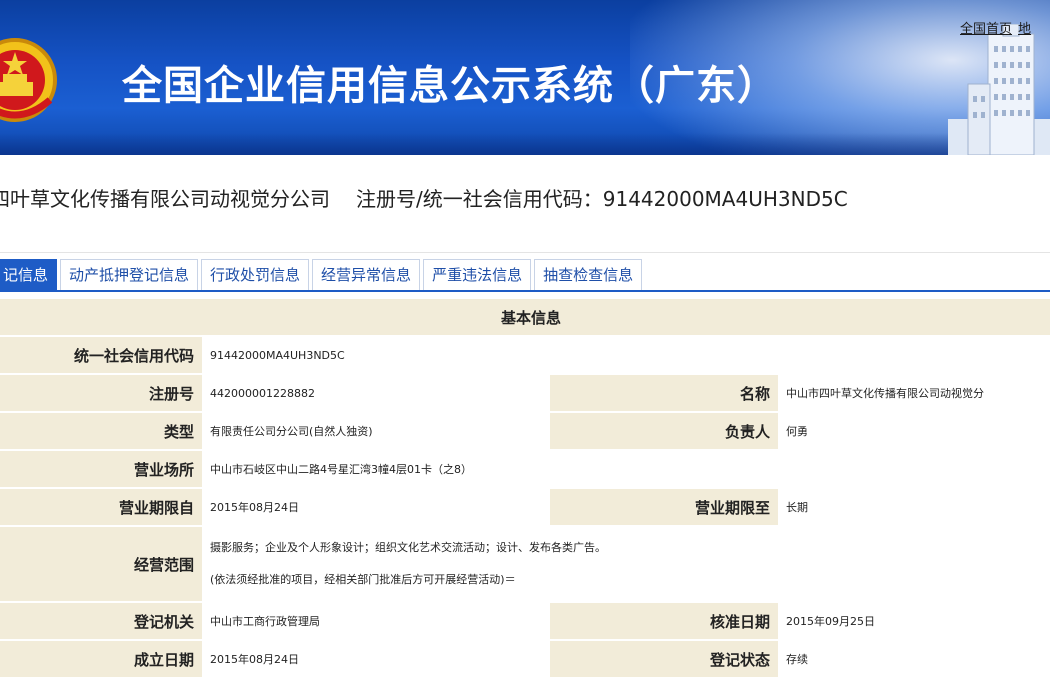 The width and height of the screenshot is (1050, 700). Describe the element at coordinates (102, 355) in the screenshot. I see `credit-code-label: 统一社会信用代码` at that location.